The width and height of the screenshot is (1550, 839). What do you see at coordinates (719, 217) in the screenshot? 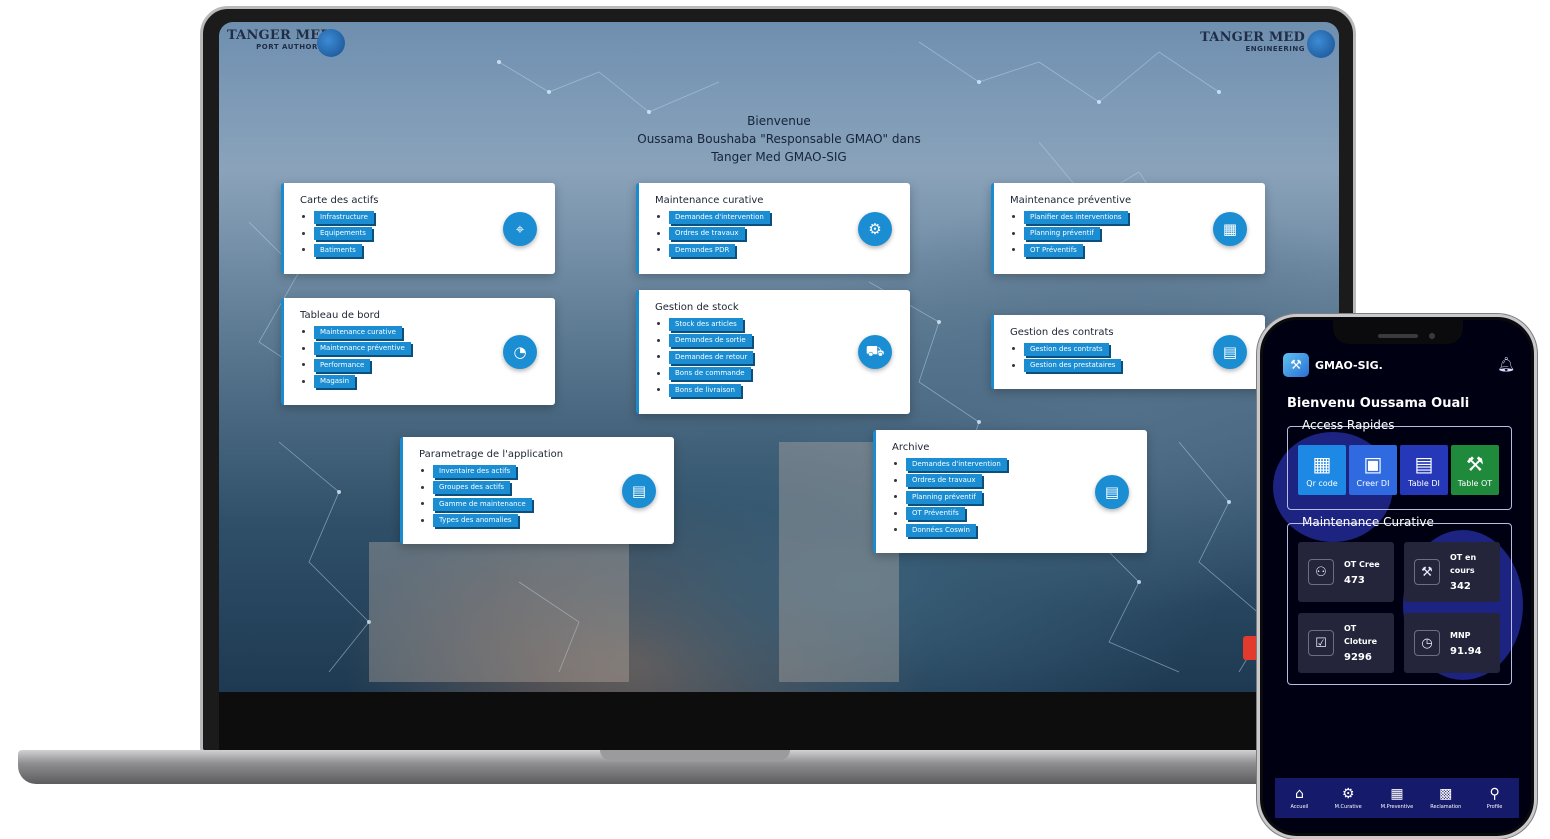
I see `link-demandes-intervention: Demandes d'intervention` at bounding box center [719, 217].